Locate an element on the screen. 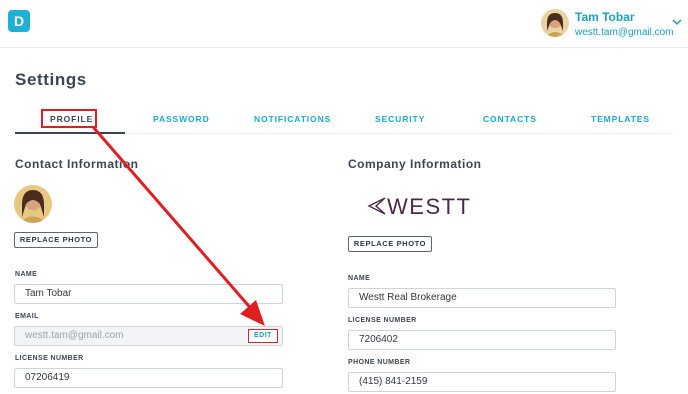 The image size is (688, 394). contact-photo is located at coordinates (33, 204).